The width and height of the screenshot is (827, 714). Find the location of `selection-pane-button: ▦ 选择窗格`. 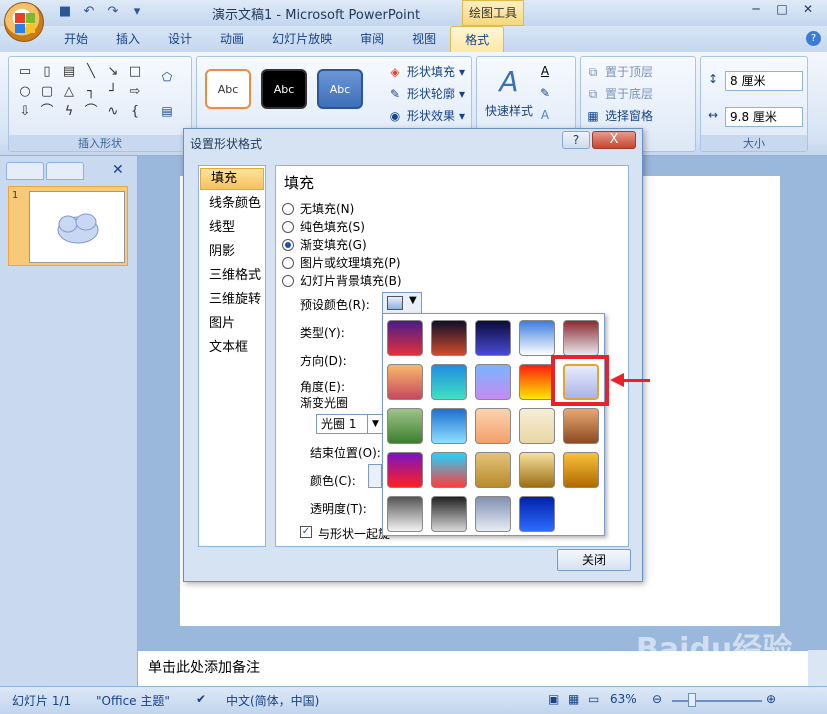

selection-pane-button: ▦ 选择窗格 is located at coordinates (619, 115).